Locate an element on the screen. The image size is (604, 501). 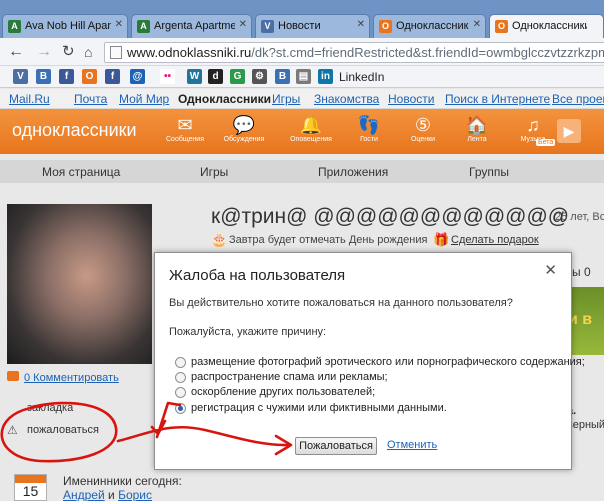
music-icon: ♫ is located at coordinates (533, 125).